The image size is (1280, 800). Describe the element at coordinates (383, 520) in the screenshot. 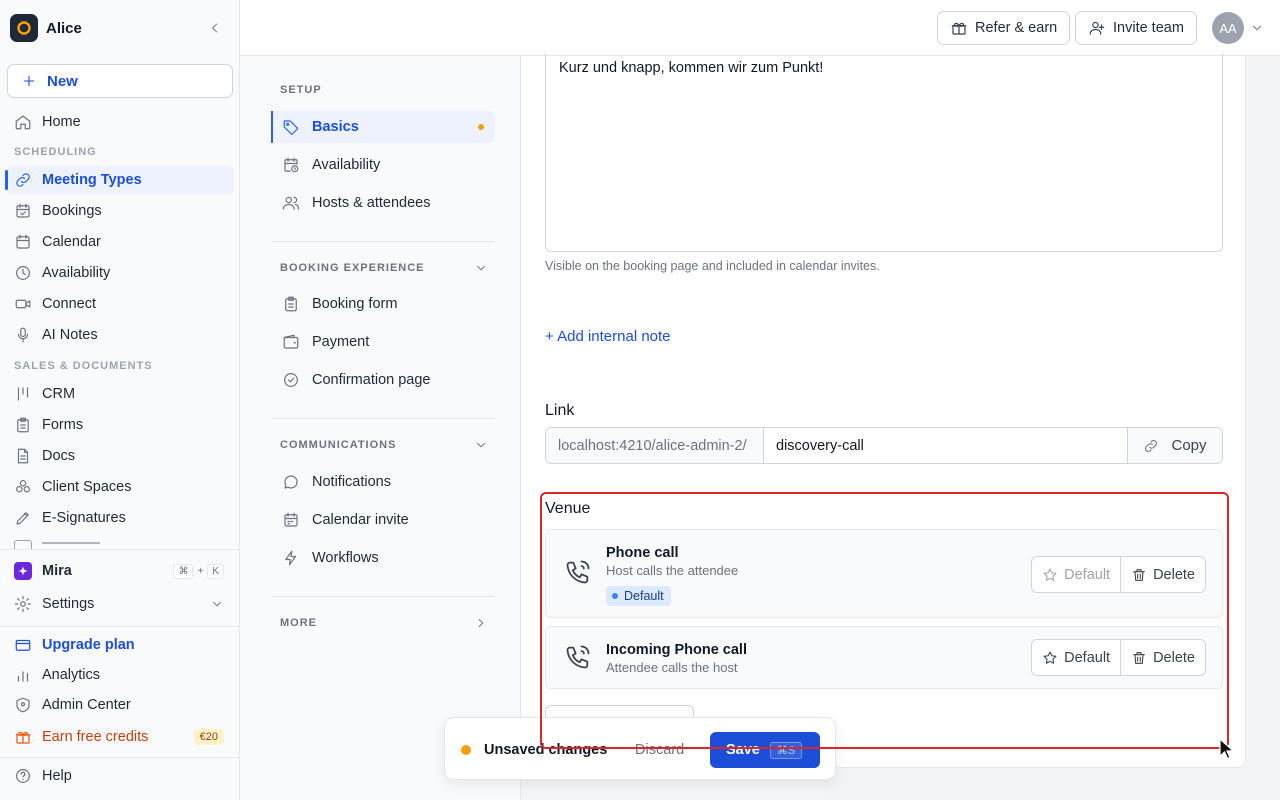

I see `setup-item-calendar-invite: Calendar invite` at that location.